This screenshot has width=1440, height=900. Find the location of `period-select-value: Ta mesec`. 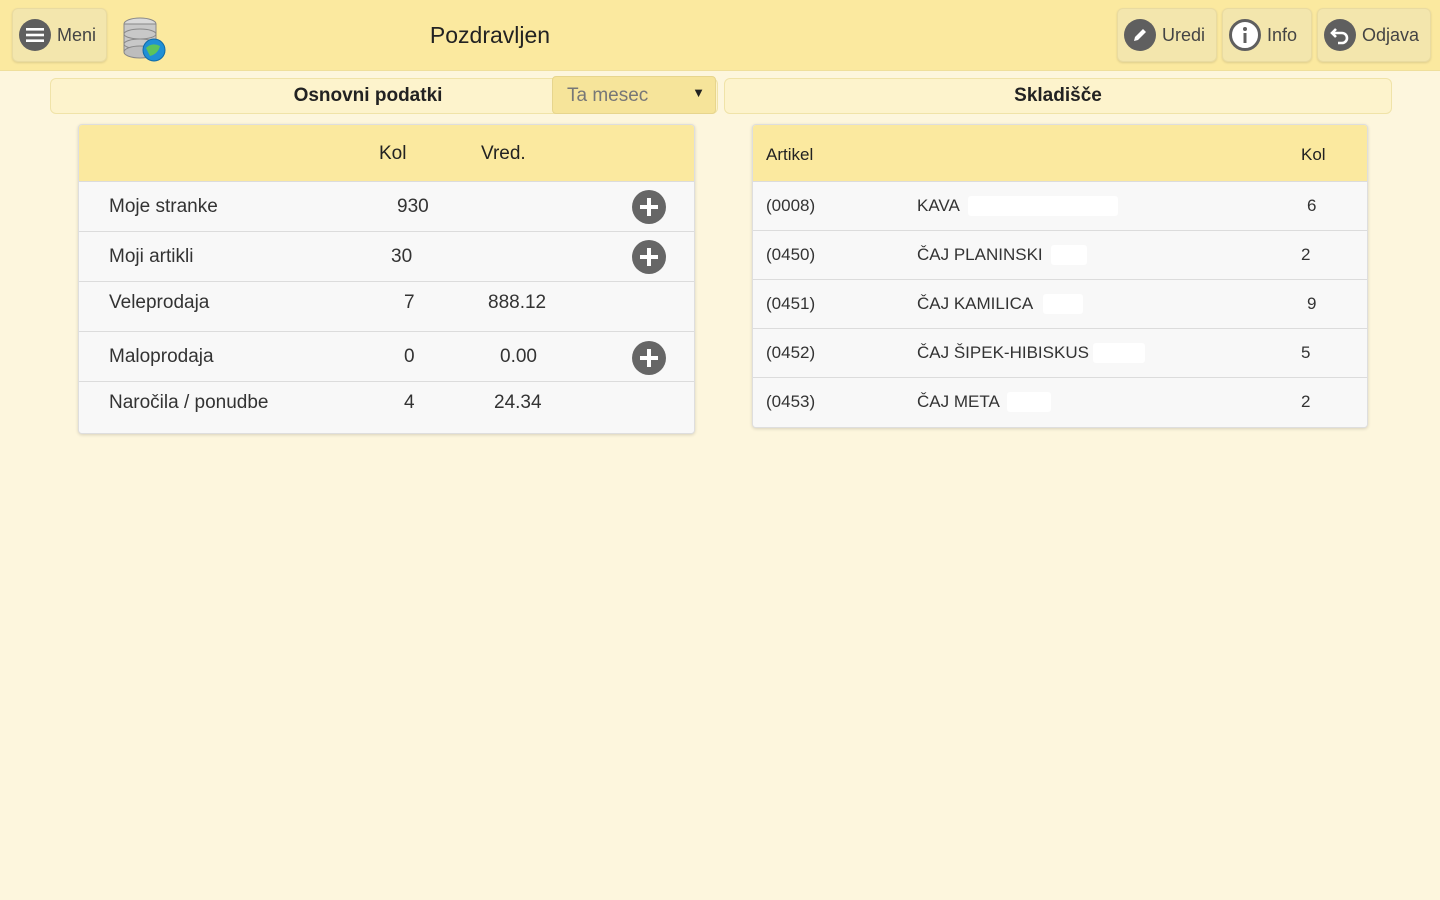

period-select-value: Ta mesec is located at coordinates (608, 95).